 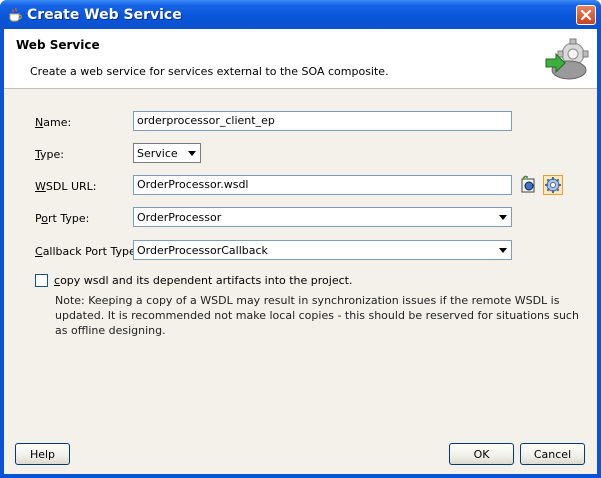 What do you see at coordinates (66, 186) in the screenshot?
I see `wsdl-url-label: WSDL URL:` at bounding box center [66, 186].